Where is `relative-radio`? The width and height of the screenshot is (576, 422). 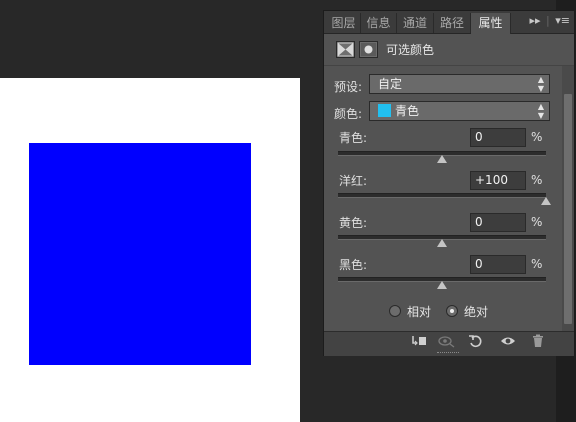 relative-radio is located at coordinates (395, 311).